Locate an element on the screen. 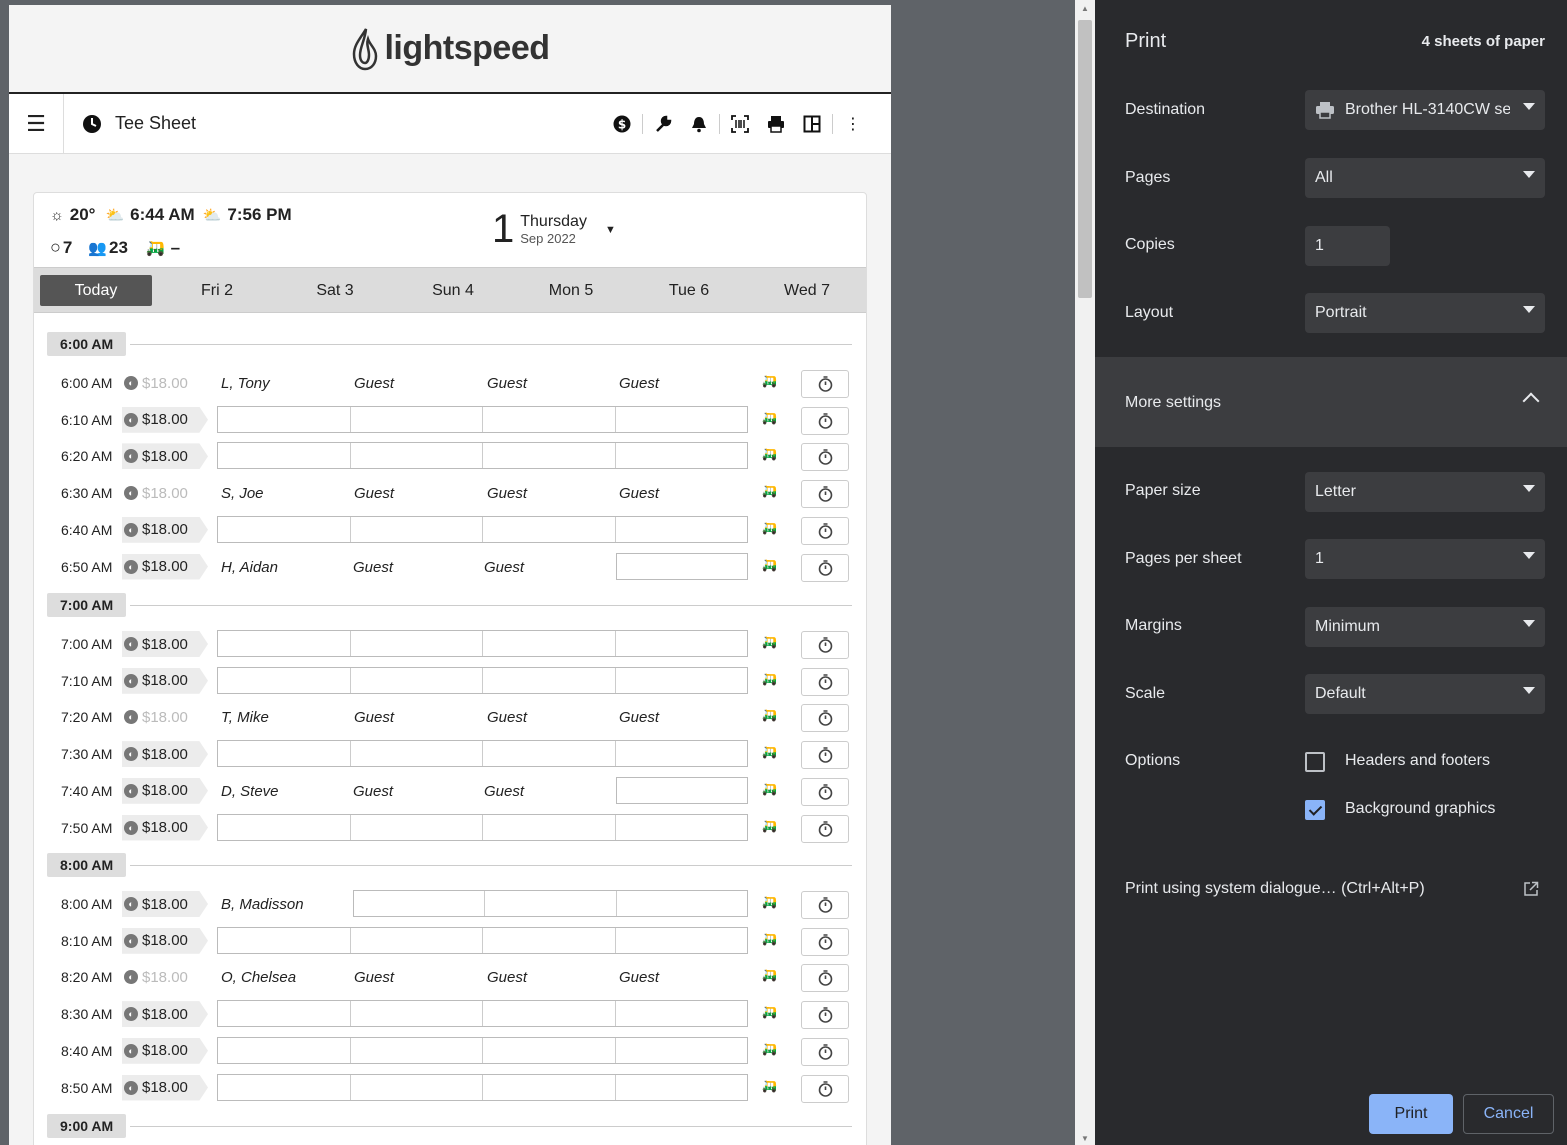 The height and width of the screenshot is (1145, 1567). printer-icon is located at coordinates (776, 124).